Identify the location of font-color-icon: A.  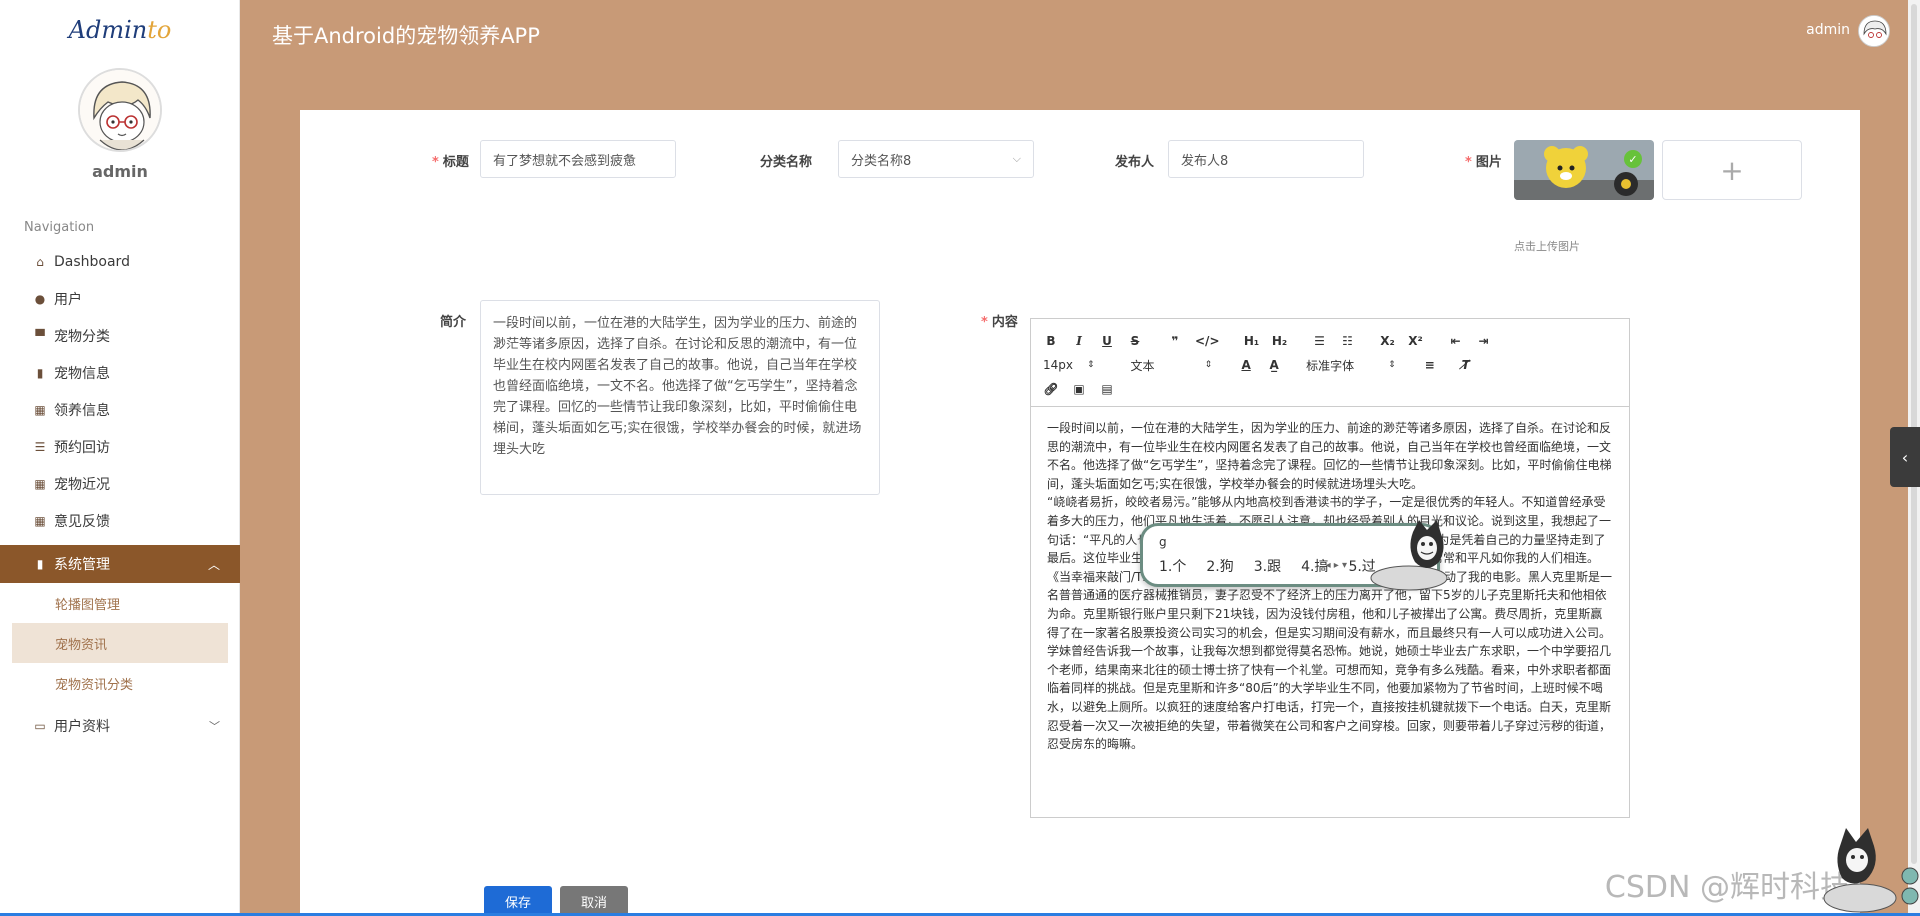
(1246, 365).